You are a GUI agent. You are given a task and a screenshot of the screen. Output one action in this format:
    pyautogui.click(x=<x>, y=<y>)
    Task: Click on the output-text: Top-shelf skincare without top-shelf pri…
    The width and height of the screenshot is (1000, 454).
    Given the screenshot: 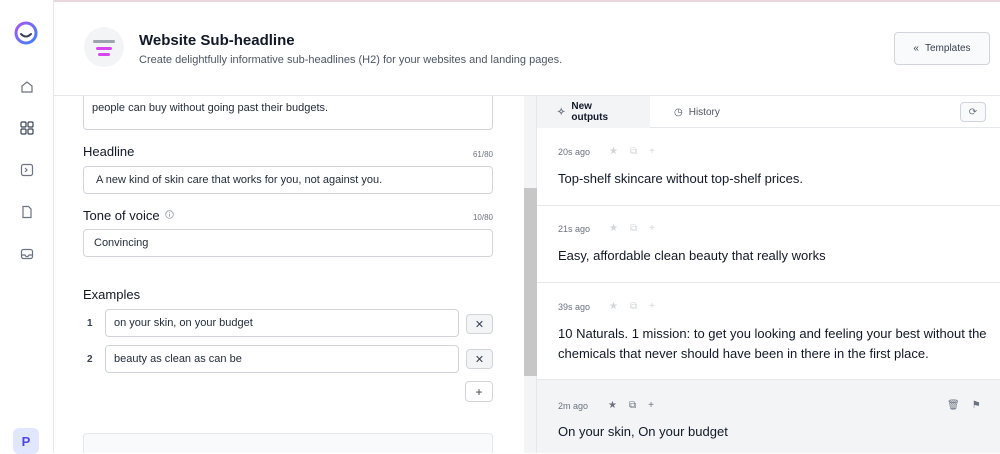 What is the action you would take?
    pyautogui.click(x=680, y=178)
    